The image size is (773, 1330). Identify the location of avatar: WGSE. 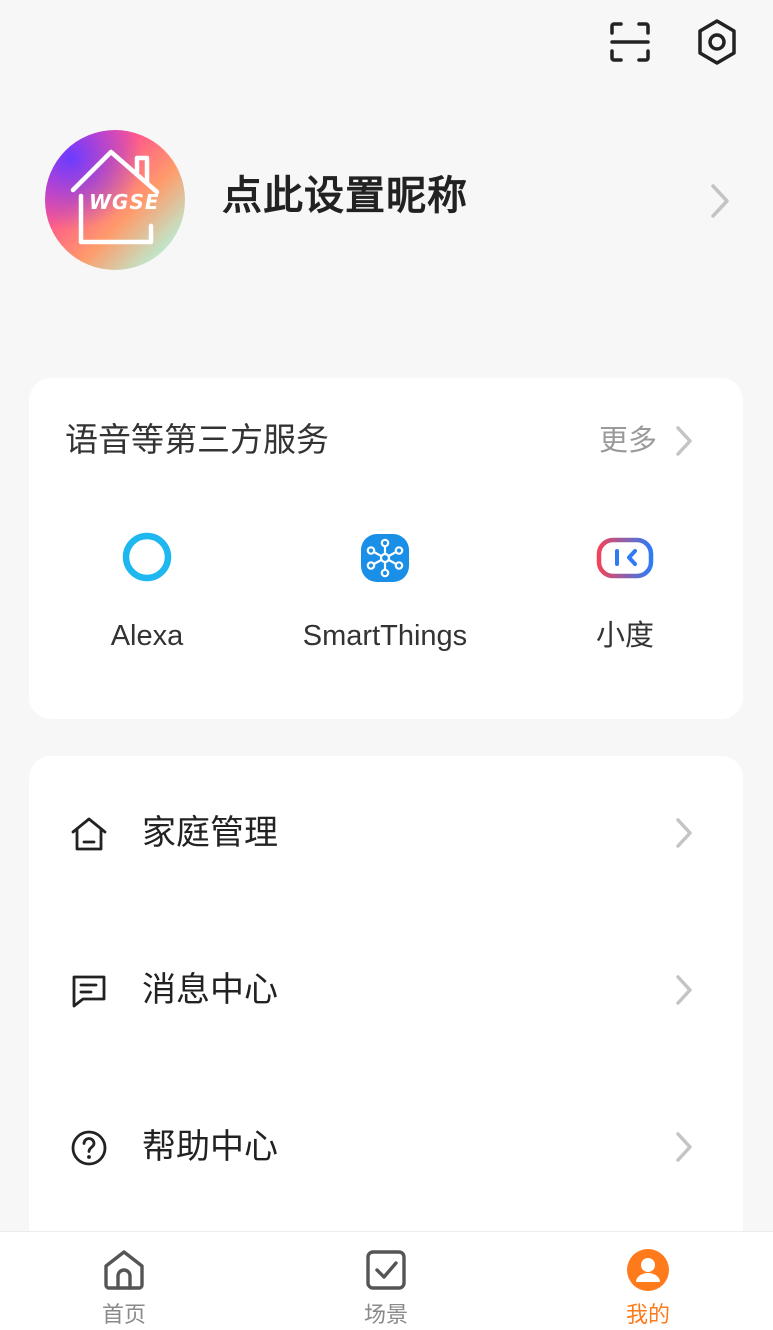
(115, 200).